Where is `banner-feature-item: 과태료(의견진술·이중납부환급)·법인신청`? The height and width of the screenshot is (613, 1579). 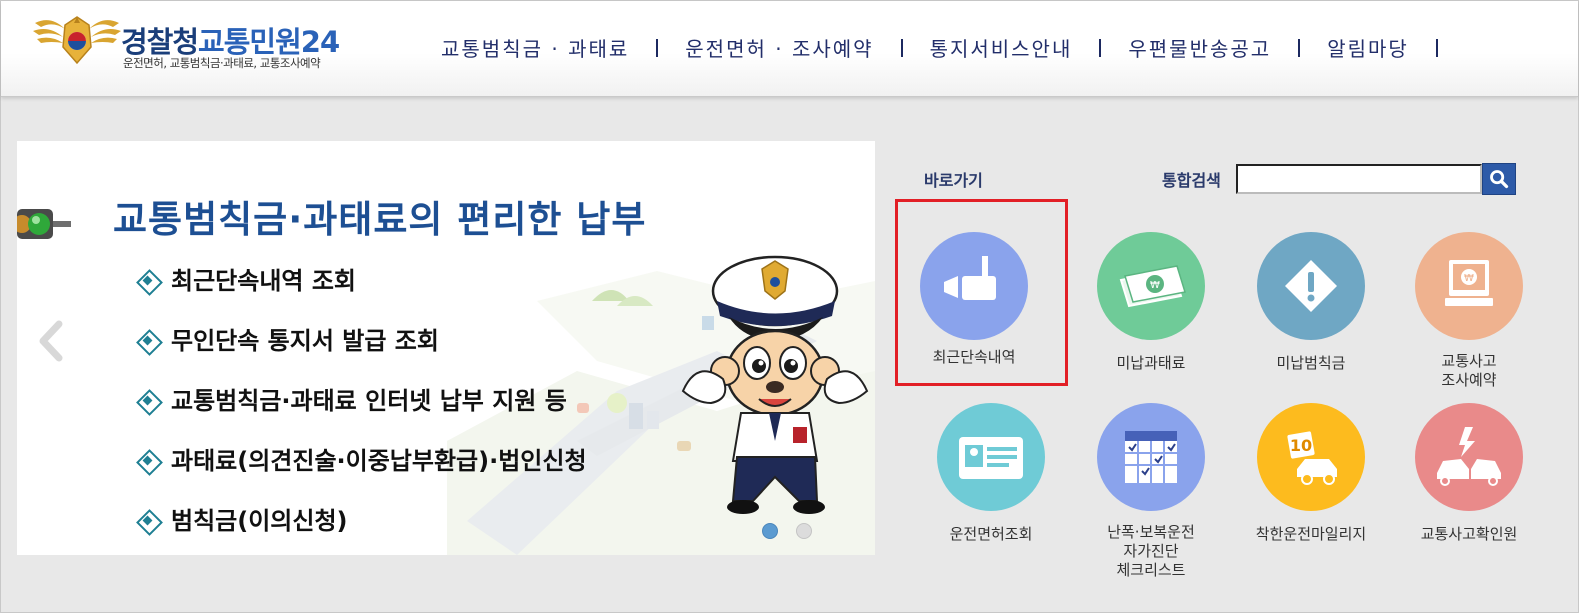 banner-feature-item: 과태료(의견진술·이중납부환급)·법인신청 is located at coordinates (362, 473).